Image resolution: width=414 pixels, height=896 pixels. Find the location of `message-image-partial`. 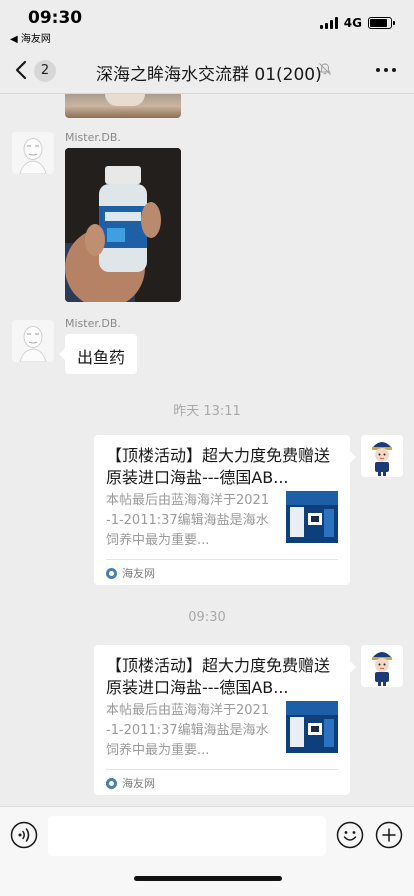

message-image-partial is located at coordinates (123, 106).